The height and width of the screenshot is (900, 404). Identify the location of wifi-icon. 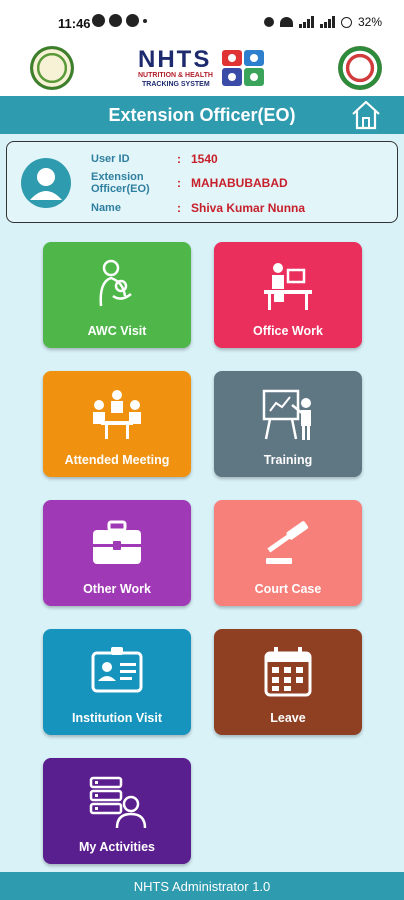
(286, 22).